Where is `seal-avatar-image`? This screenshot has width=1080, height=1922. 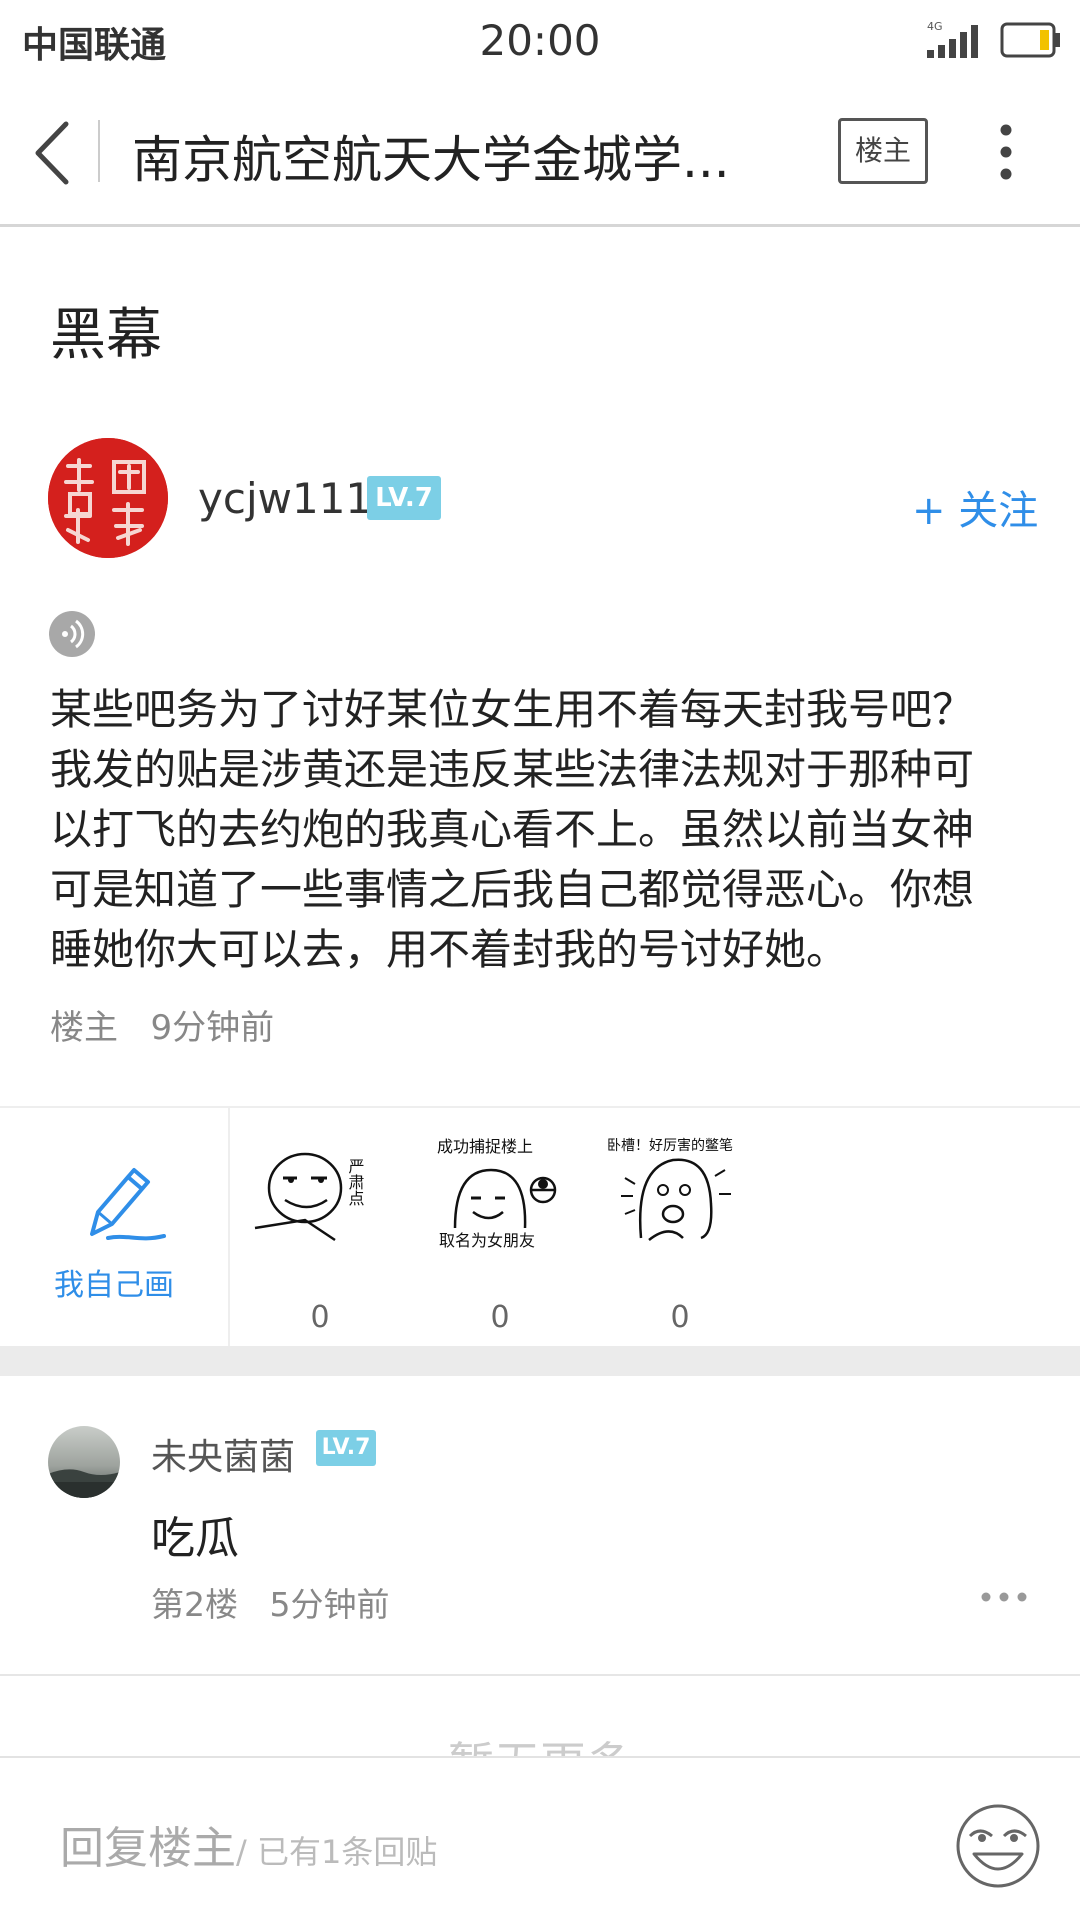 seal-avatar-image is located at coordinates (108, 498).